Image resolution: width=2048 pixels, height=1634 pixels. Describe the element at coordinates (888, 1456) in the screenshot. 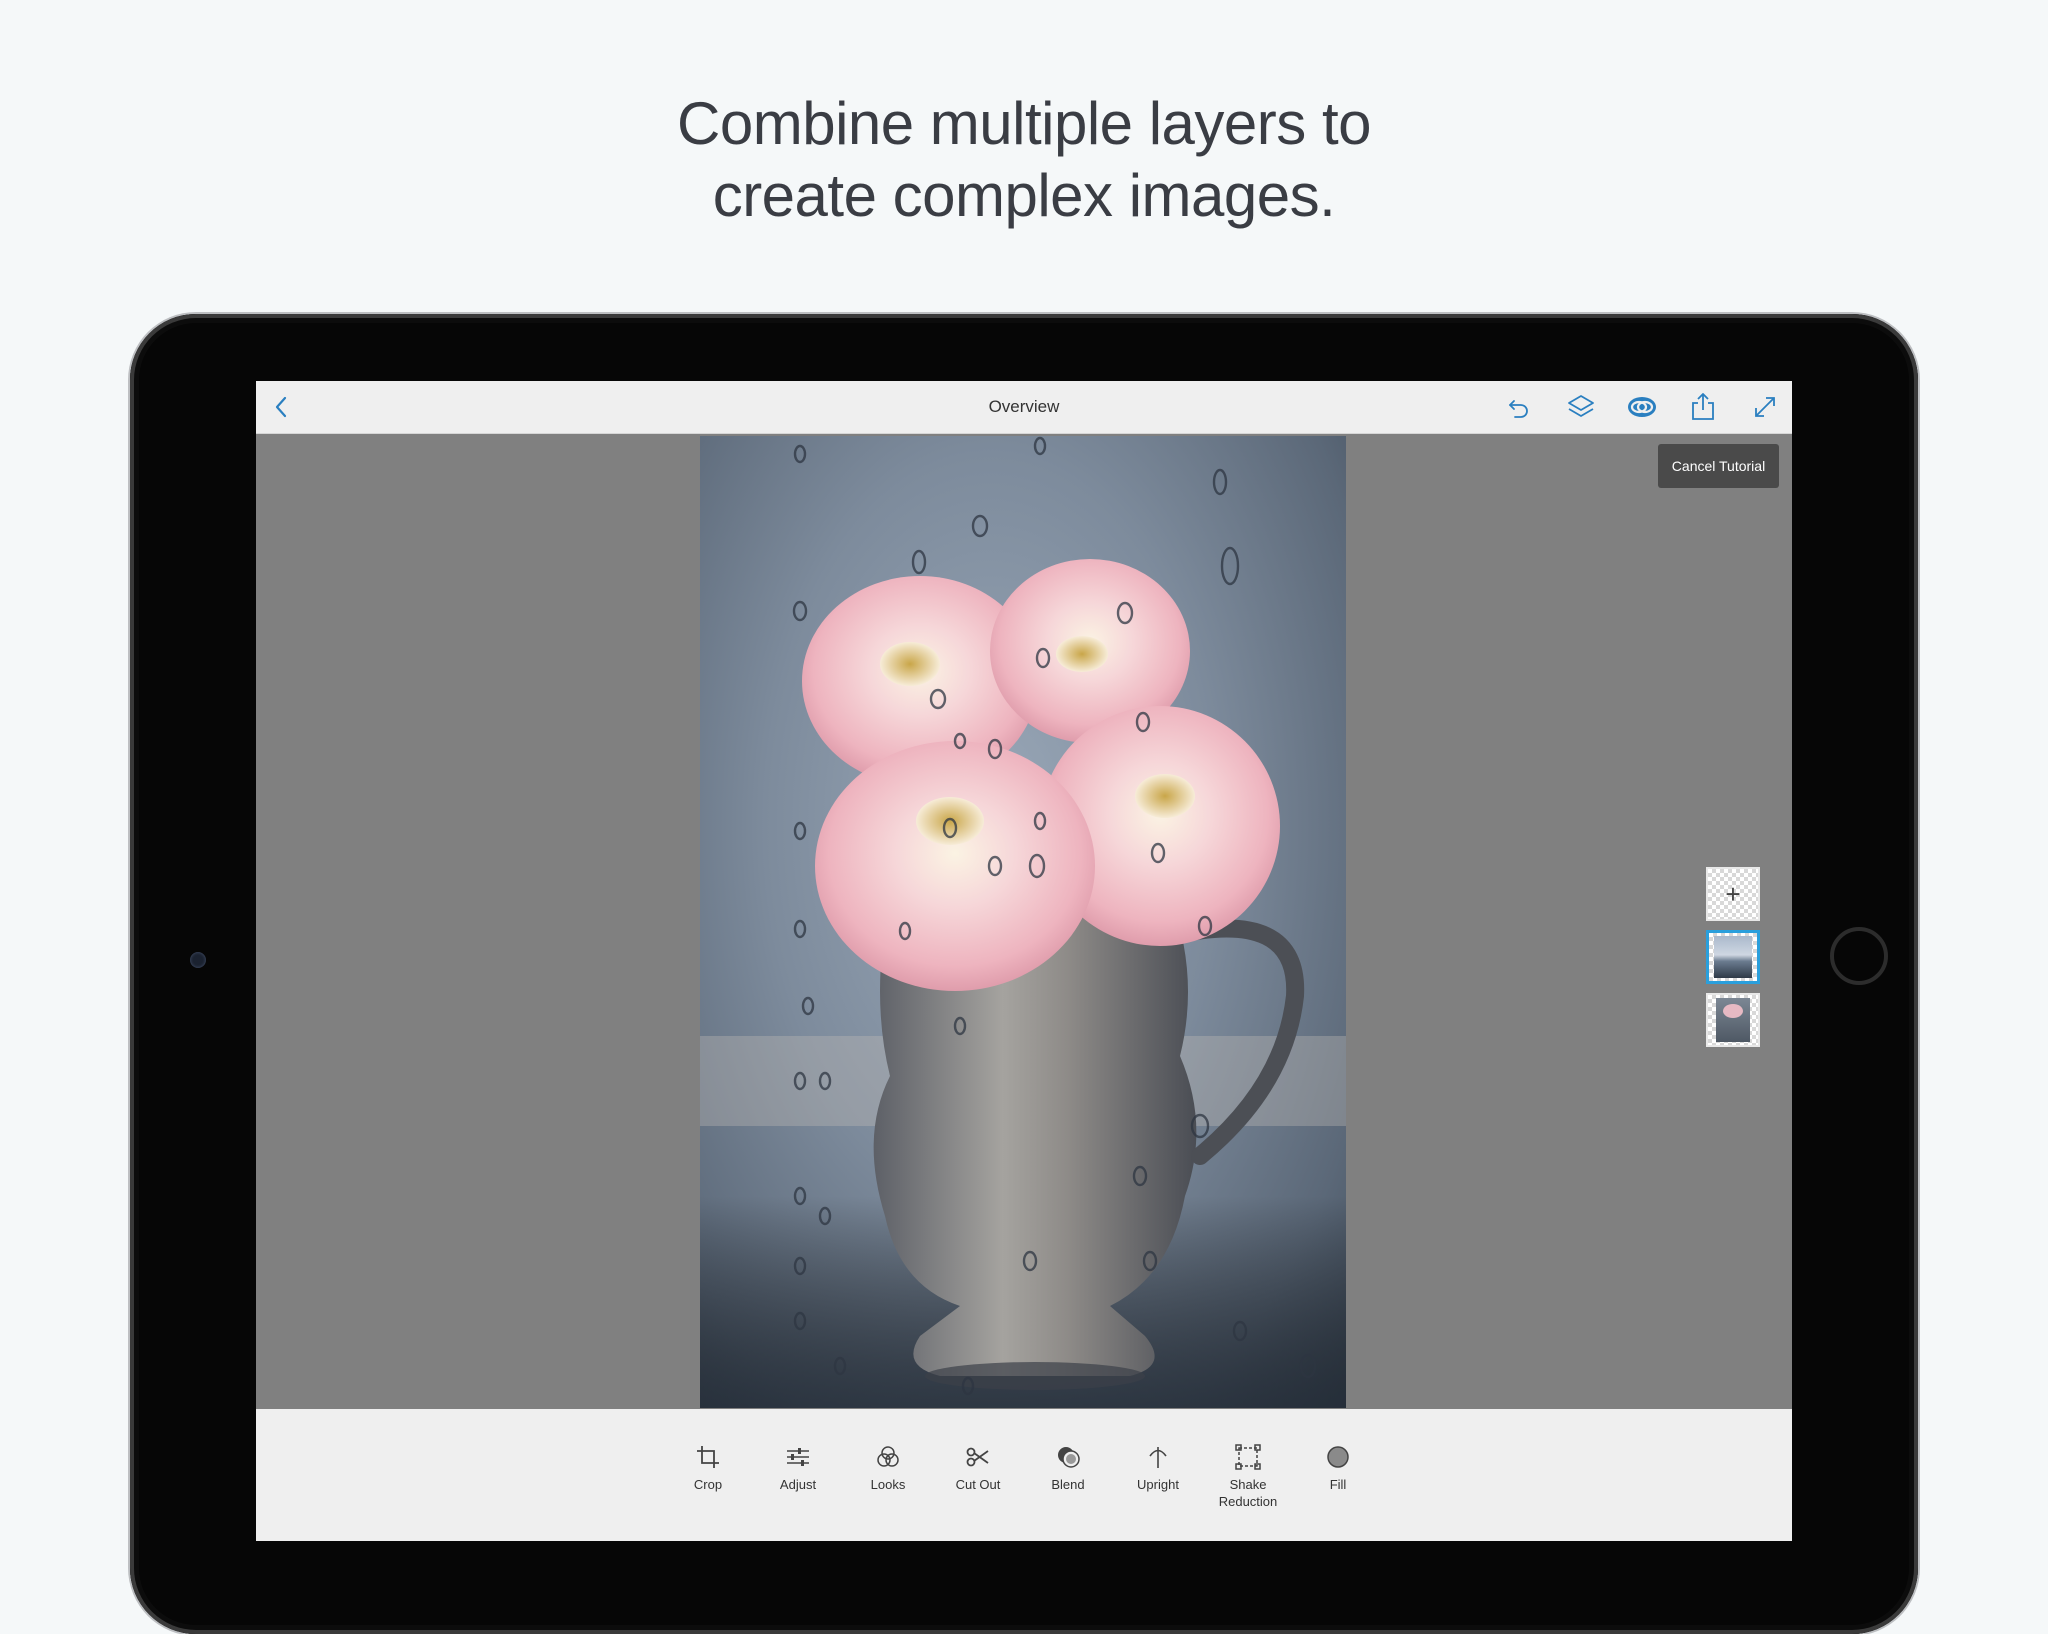

I see `looks-icon` at that location.